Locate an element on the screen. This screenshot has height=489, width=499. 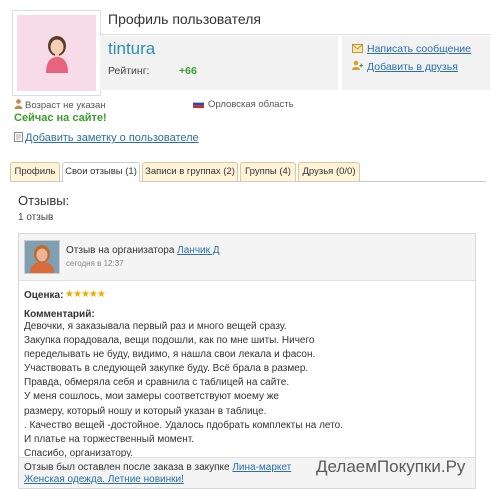
user-avatar is located at coordinates (56, 53).